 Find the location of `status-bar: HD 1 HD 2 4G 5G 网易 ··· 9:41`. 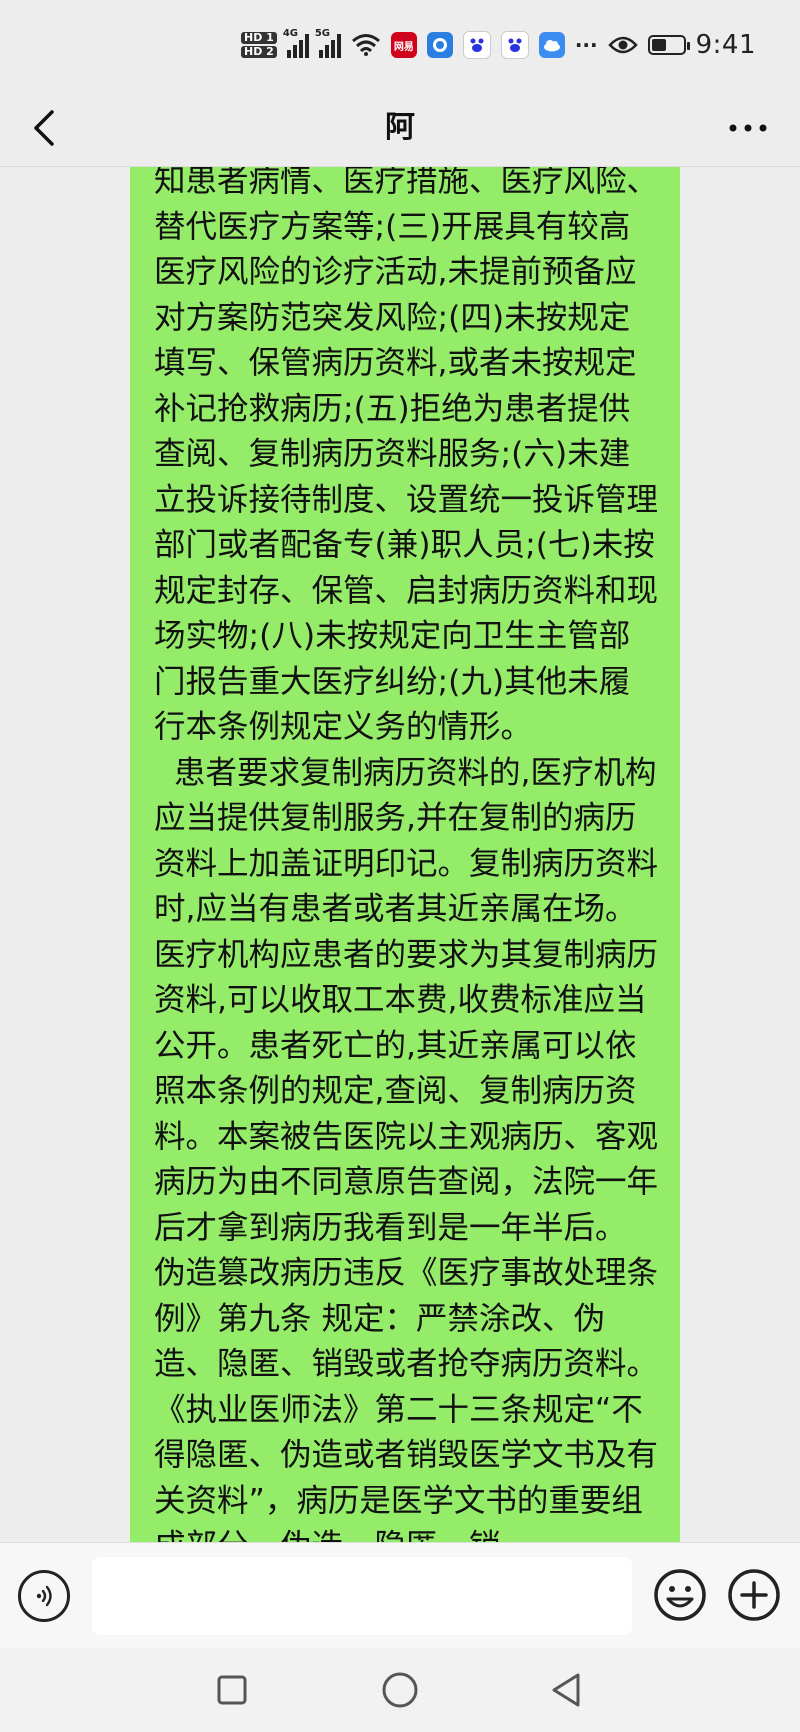

status-bar: HD 1 HD 2 4G 5G 网易 ··· 9:41 is located at coordinates (400, 45).